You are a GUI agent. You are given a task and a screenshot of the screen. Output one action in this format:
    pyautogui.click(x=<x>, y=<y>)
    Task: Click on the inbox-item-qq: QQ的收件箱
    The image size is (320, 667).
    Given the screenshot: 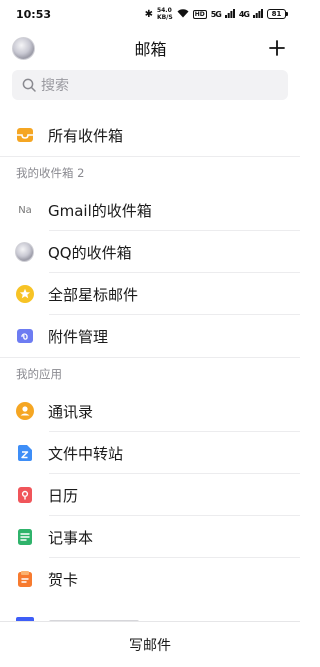 What is the action you would take?
    pyautogui.click(x=150, y=252)
    